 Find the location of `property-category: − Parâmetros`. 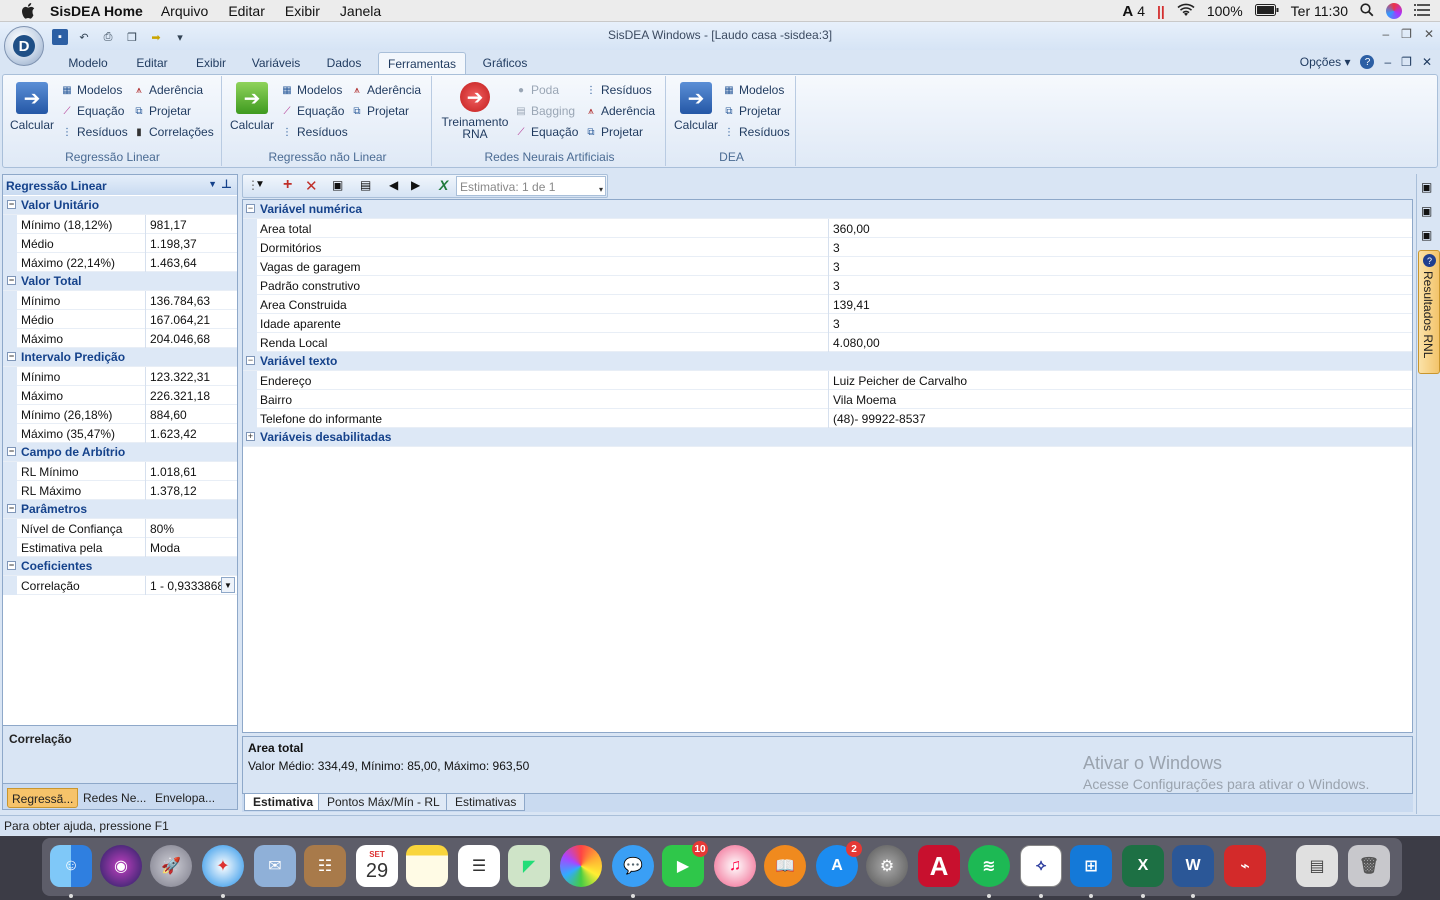

property-category: − Parâmetros is located at coordinates (120, 509).